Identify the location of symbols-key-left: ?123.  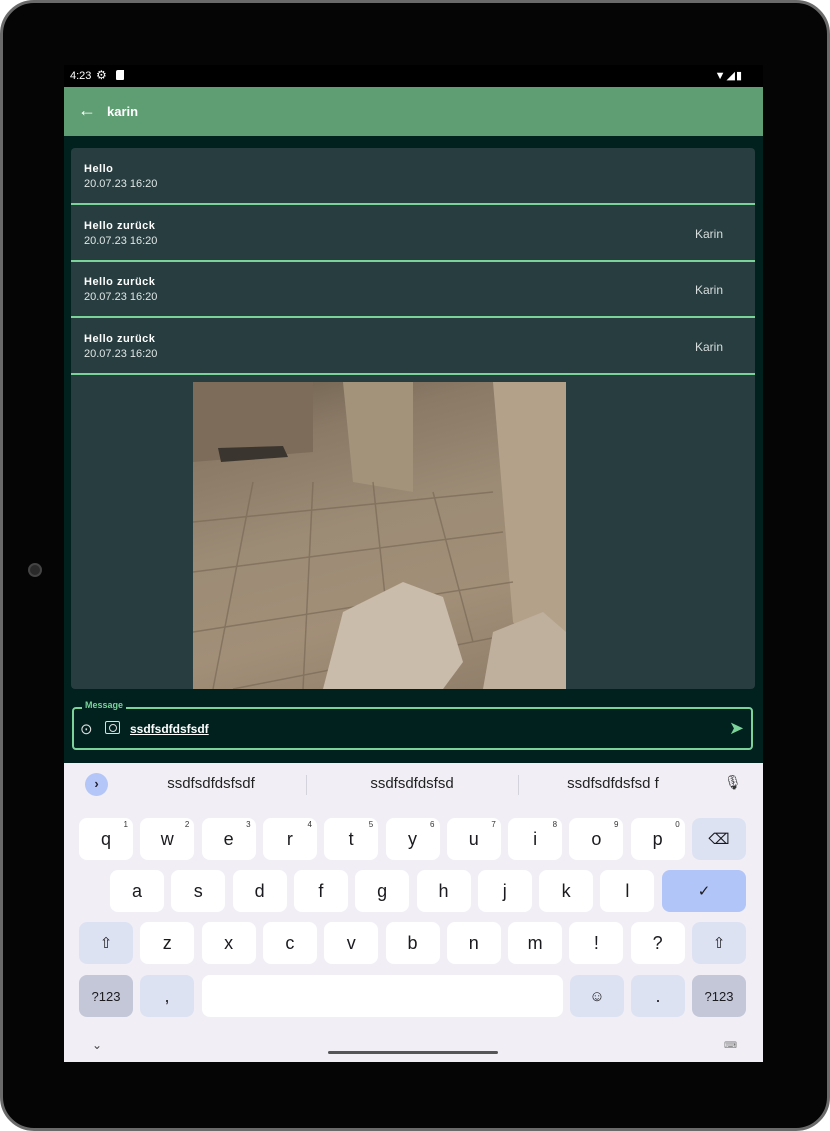
(106, 996).